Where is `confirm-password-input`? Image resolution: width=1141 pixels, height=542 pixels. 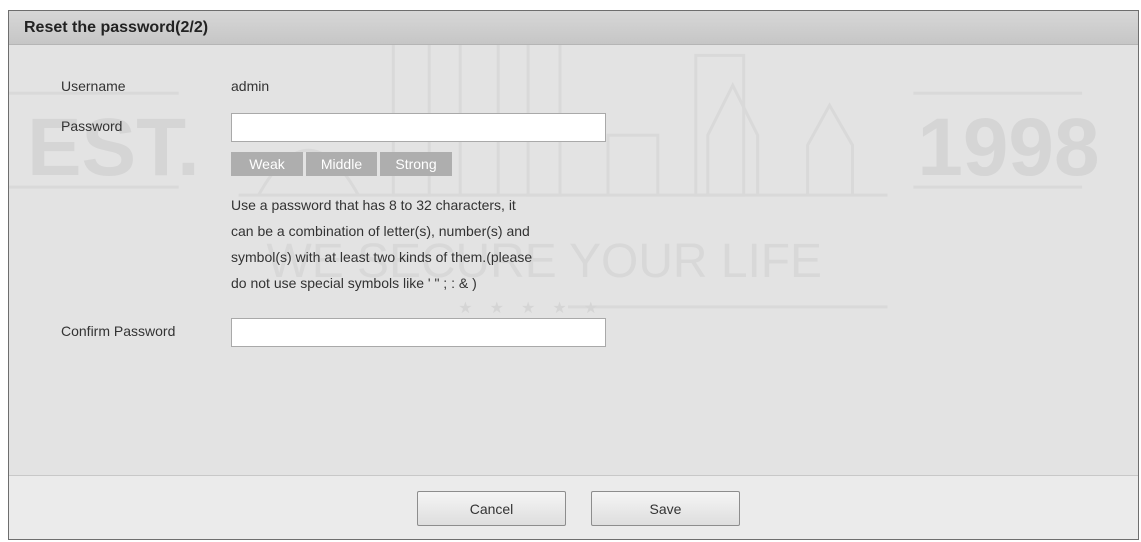
confirm-password-input is located at coordinates (418, 332).